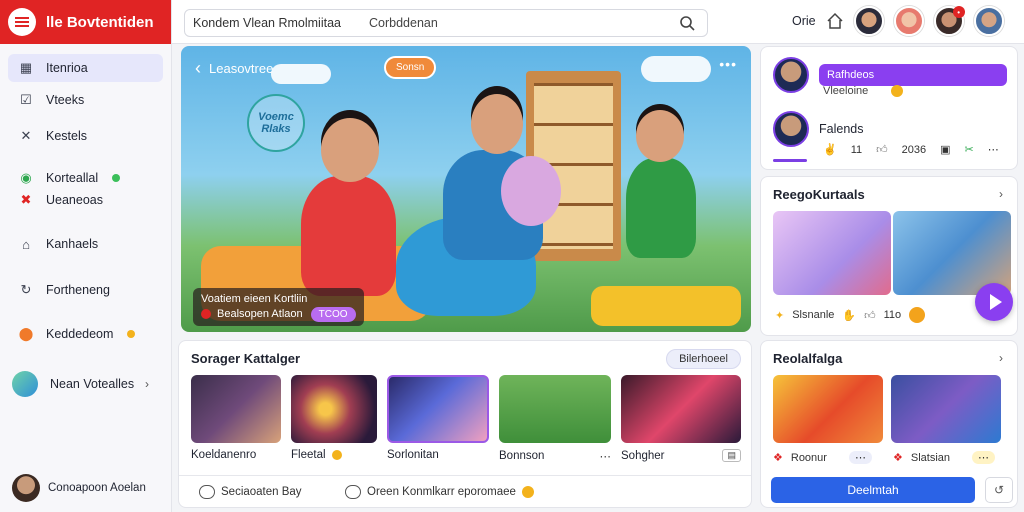 This screenshot has width=1024, height=512. Describe the element at coordinates (945, 149) in the screenshot. I see `save-icon: ▣` at that location.